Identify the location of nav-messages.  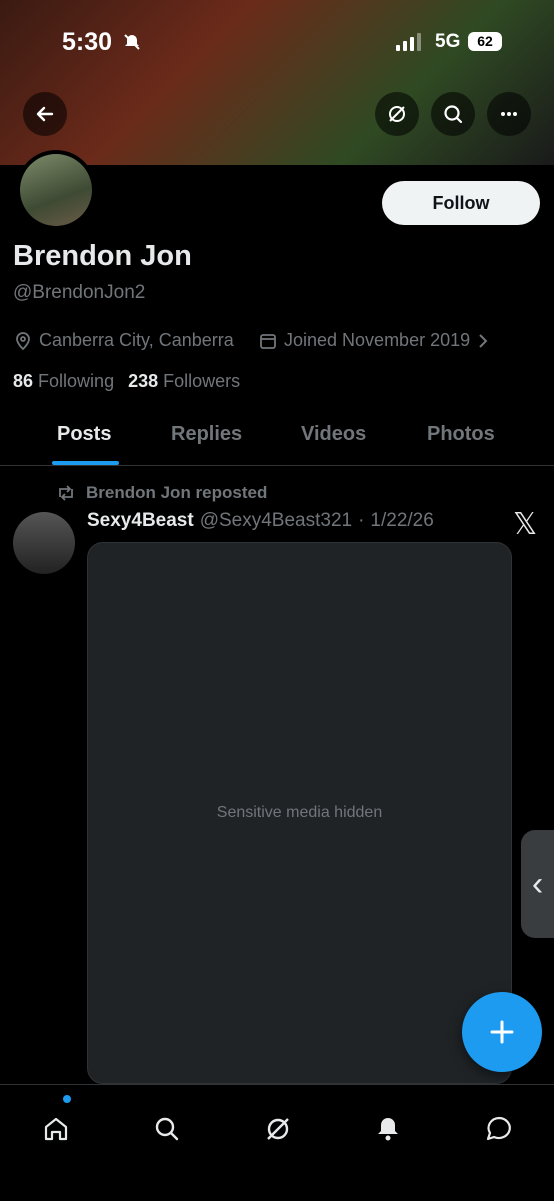
(499, 1129).